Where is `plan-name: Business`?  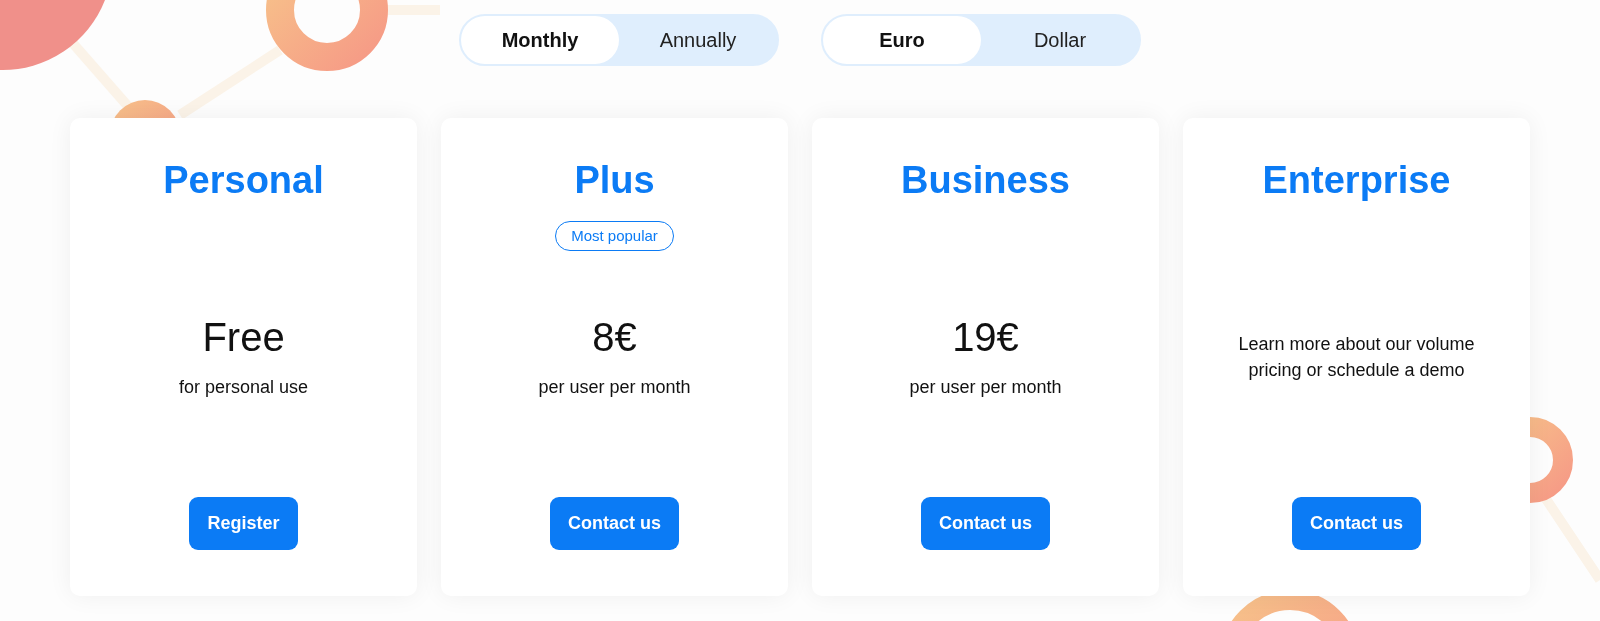
plan-name: Business is located at coordinates (985, 180).